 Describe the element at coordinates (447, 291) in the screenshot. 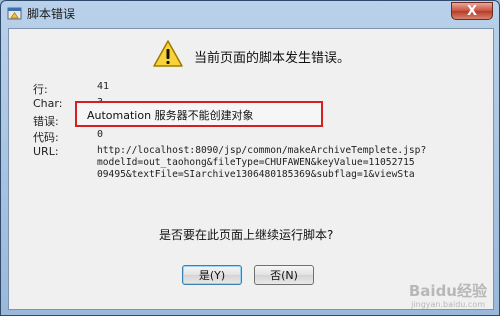

I see `baidu-watermark: Baidu经验` at that location.